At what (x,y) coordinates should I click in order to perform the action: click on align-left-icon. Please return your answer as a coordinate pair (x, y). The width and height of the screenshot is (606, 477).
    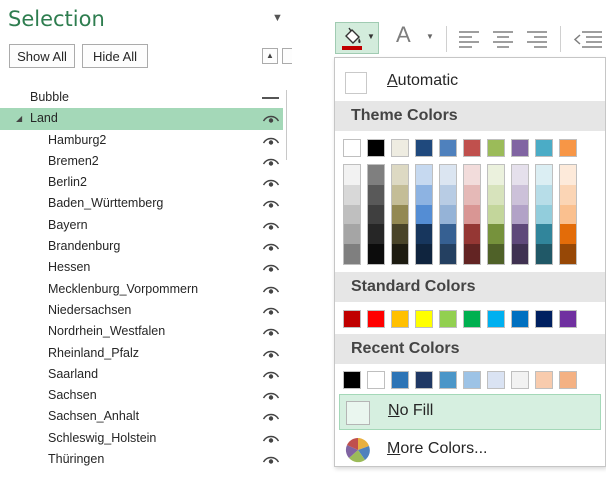
    Looking at the image, I should click on (469, 39).